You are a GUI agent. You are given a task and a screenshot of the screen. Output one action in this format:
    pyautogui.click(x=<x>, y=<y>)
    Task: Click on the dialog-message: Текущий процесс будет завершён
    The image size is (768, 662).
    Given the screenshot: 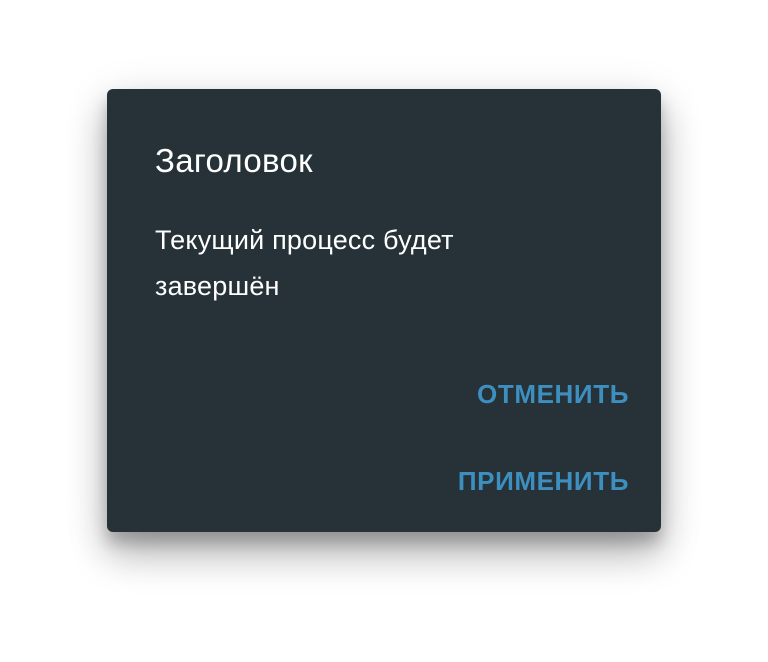 What is the action you would take?
    pyautogui.click(x=304, y=263)
    